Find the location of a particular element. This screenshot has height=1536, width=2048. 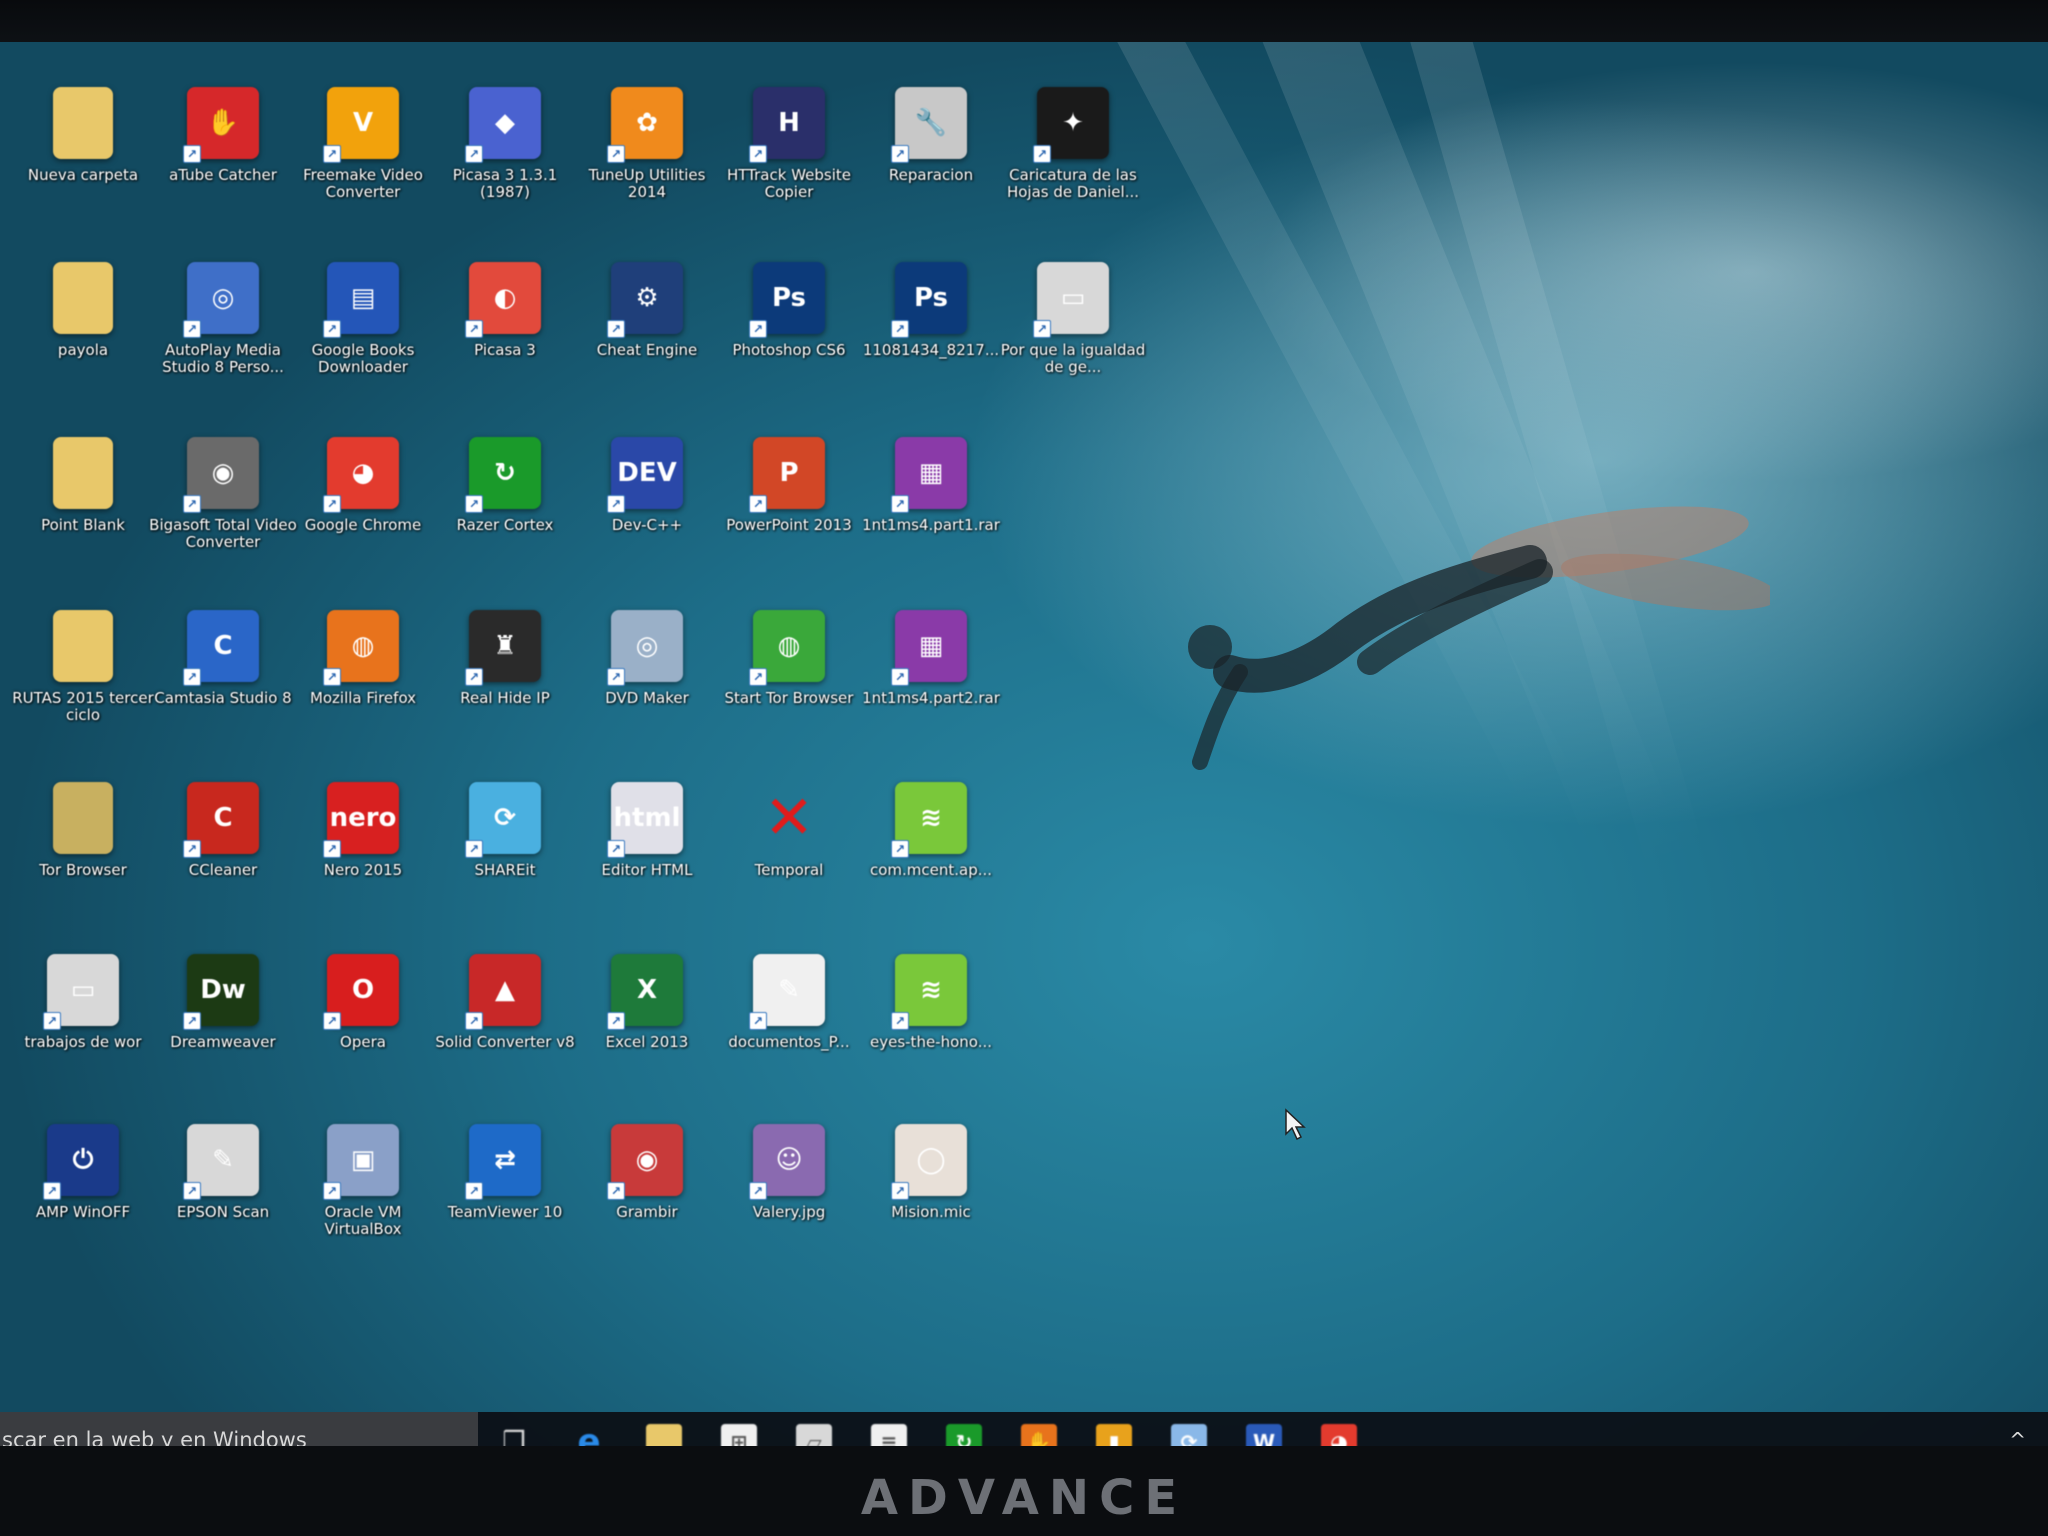

desktop-icon: payola is located at coordinates (83, 337).